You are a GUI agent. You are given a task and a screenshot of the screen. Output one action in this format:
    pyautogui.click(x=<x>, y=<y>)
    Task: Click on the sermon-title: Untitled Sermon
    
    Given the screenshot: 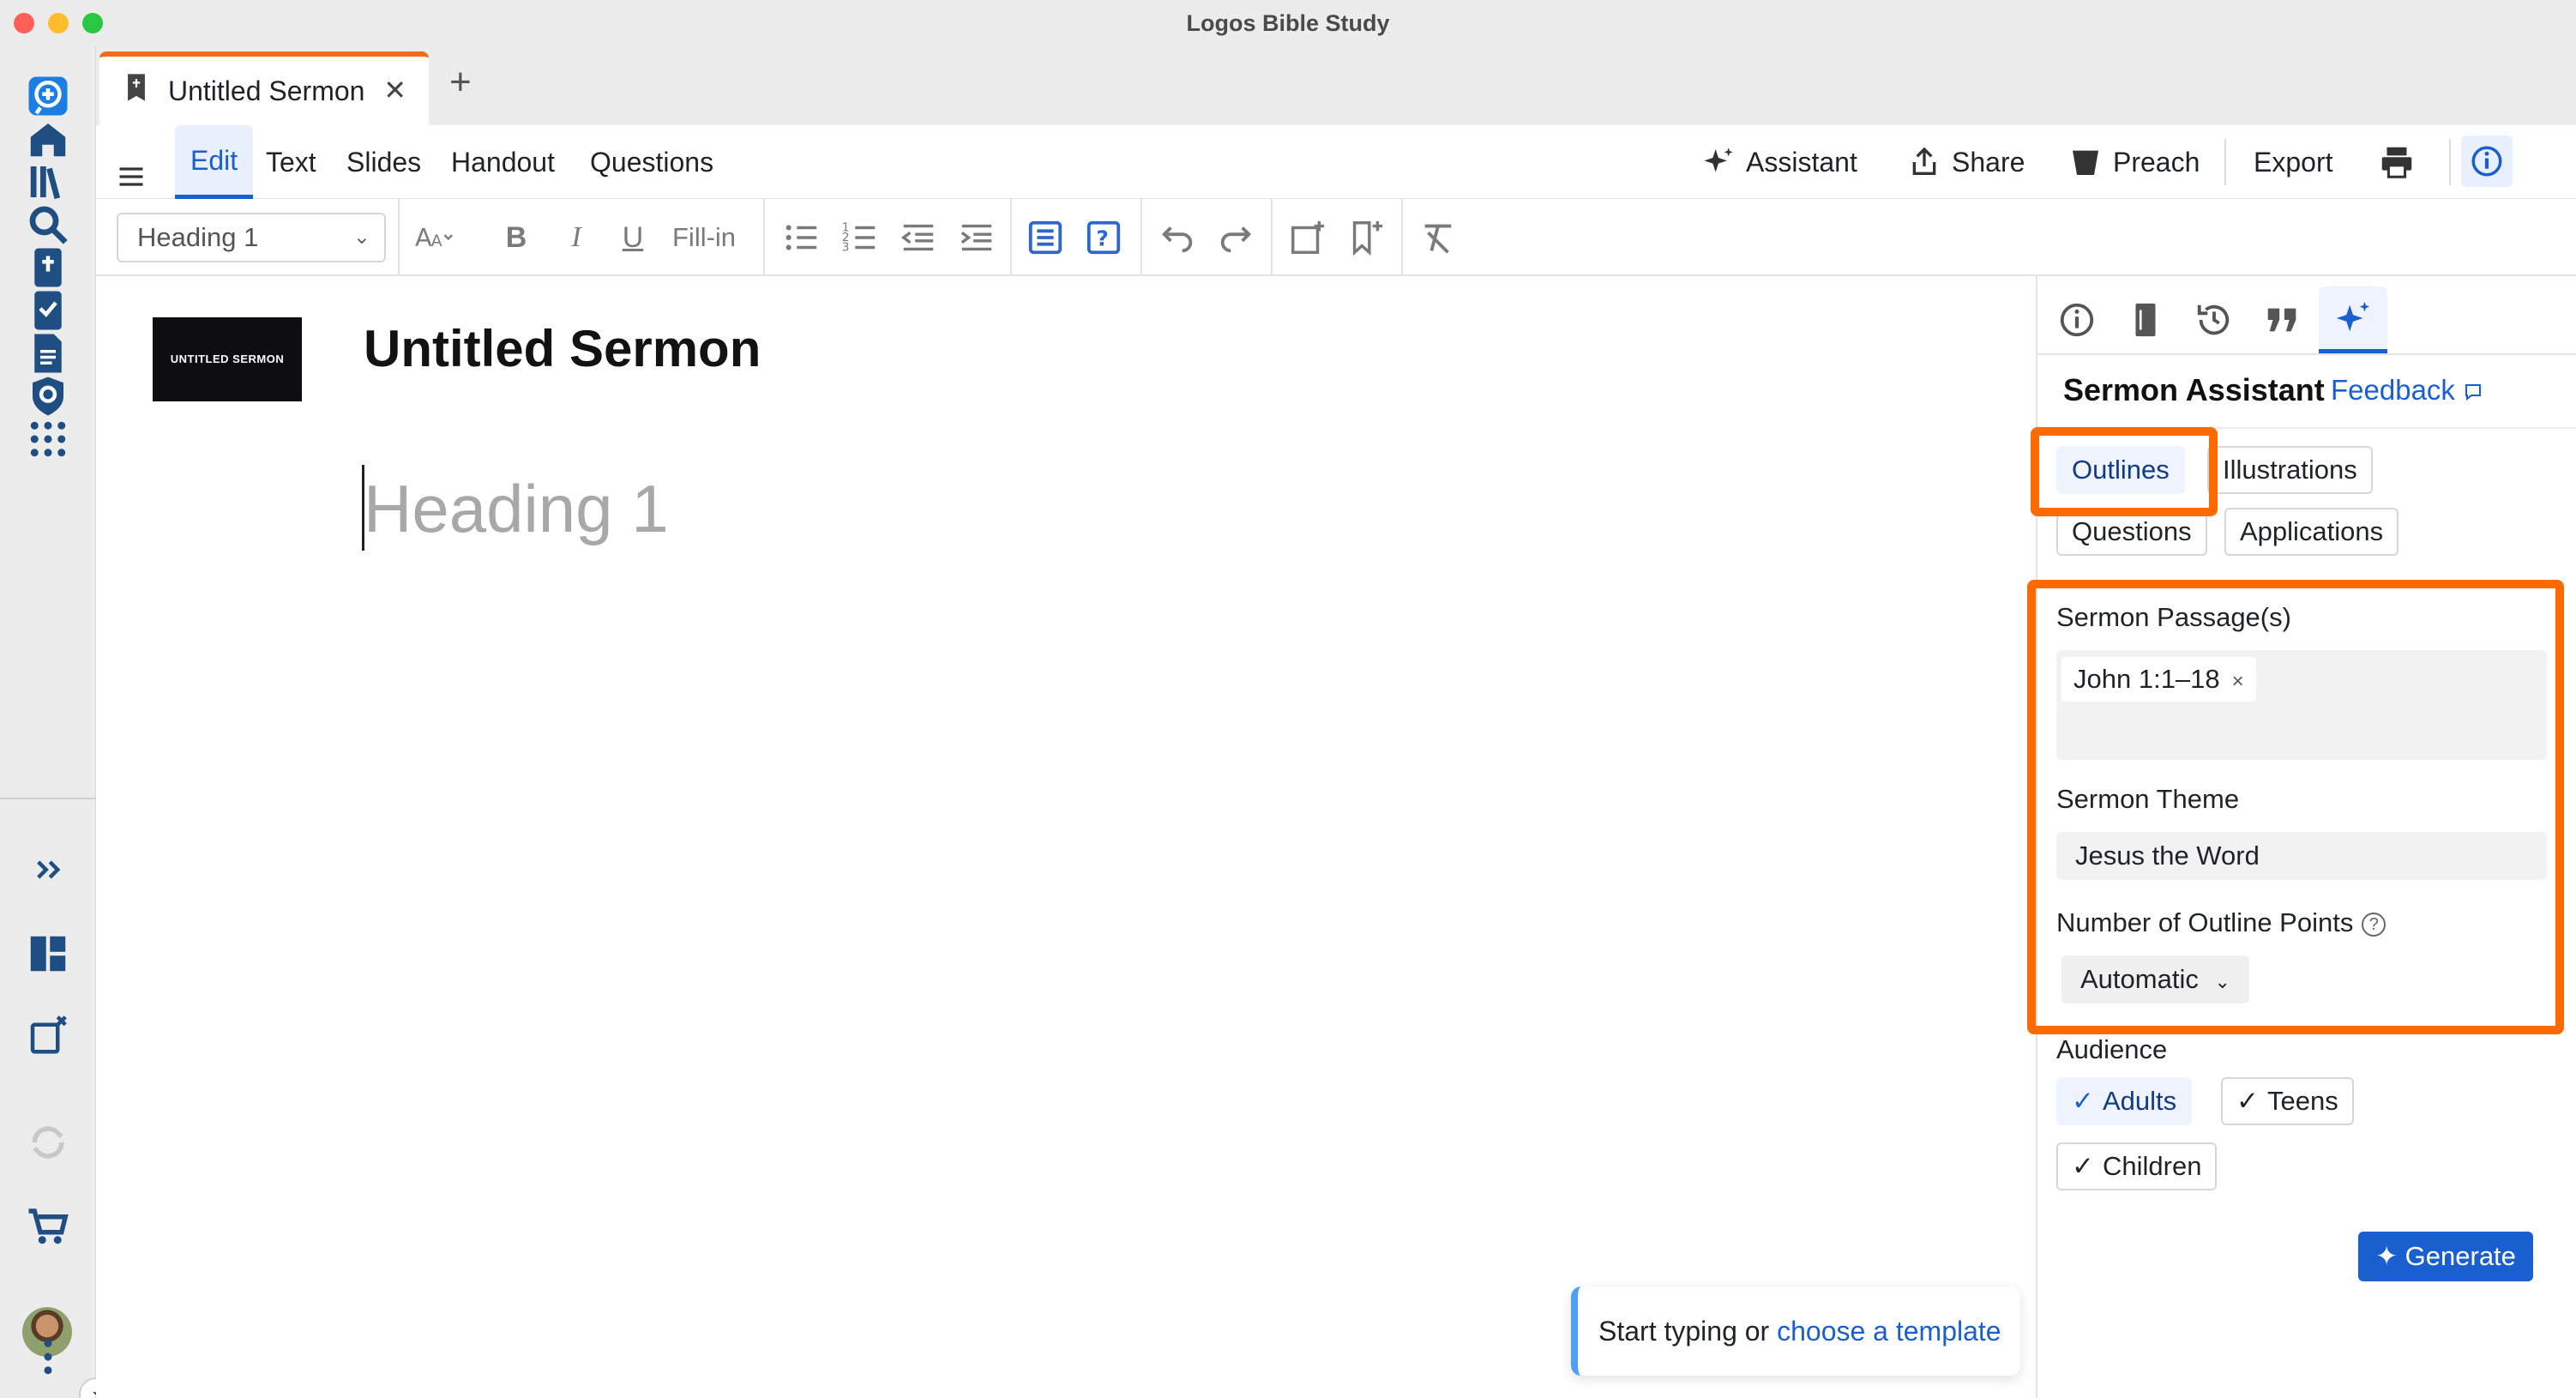 What is the action you would take?
    pyautogui.click(x=562, y=349)
    